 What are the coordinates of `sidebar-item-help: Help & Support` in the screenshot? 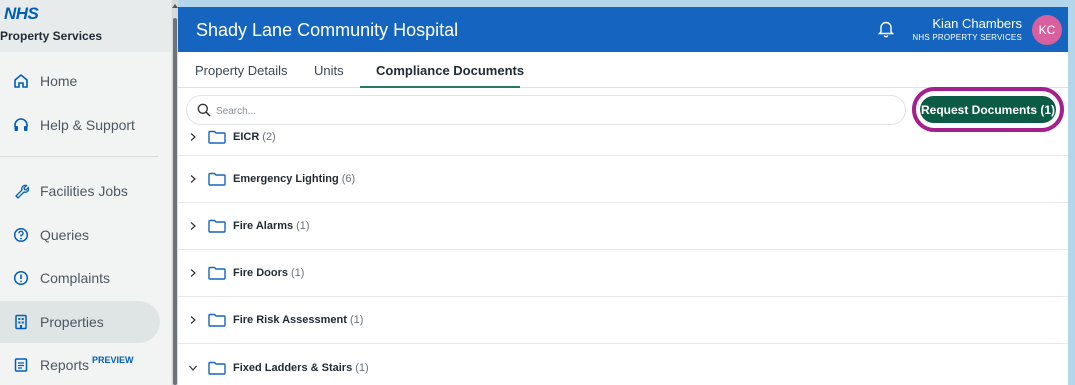 It's located at (80, 125).